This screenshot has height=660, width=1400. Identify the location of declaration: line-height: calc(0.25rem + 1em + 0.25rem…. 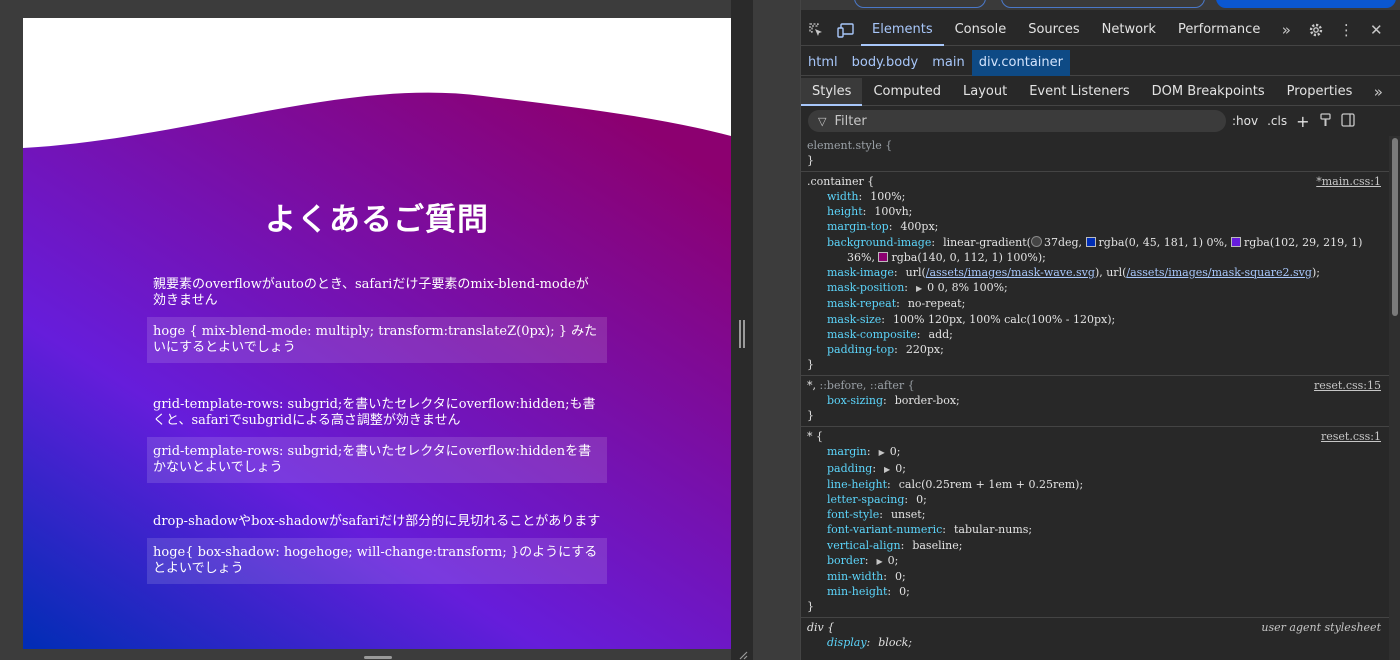
(1095, 484).